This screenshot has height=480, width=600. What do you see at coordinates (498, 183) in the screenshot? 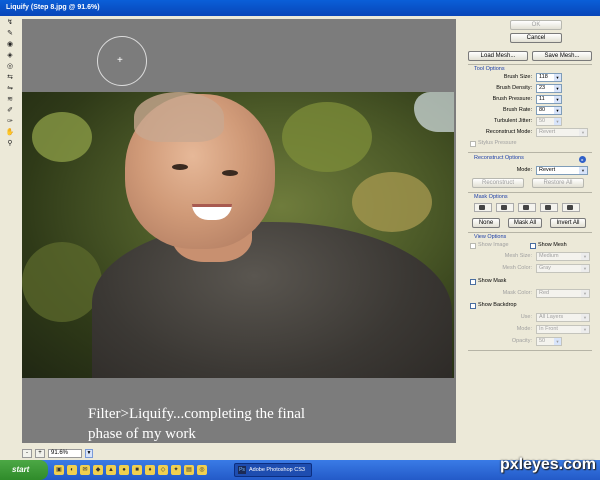
I see `reconstruct-button: Reconstruct` at bounding box center [498, 183].